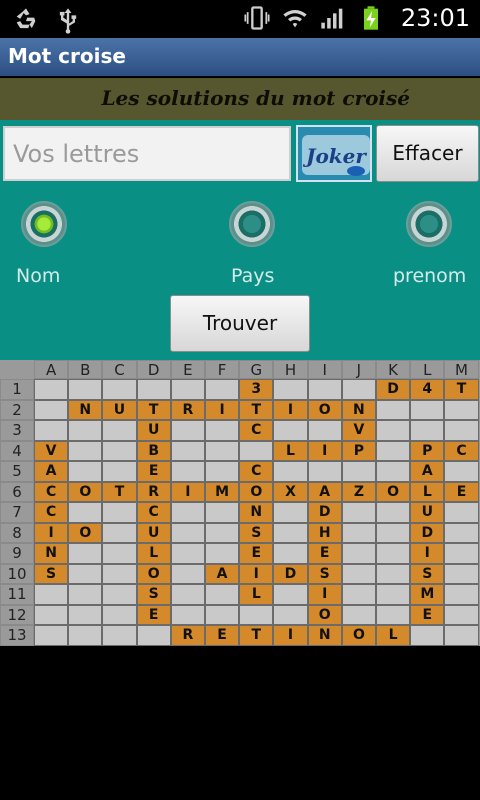 The width and height of the screenshot is (480, 800). Describe the element at coordinates (256, 389) in the screenshot. I see `grid-cell: 3` at that location.